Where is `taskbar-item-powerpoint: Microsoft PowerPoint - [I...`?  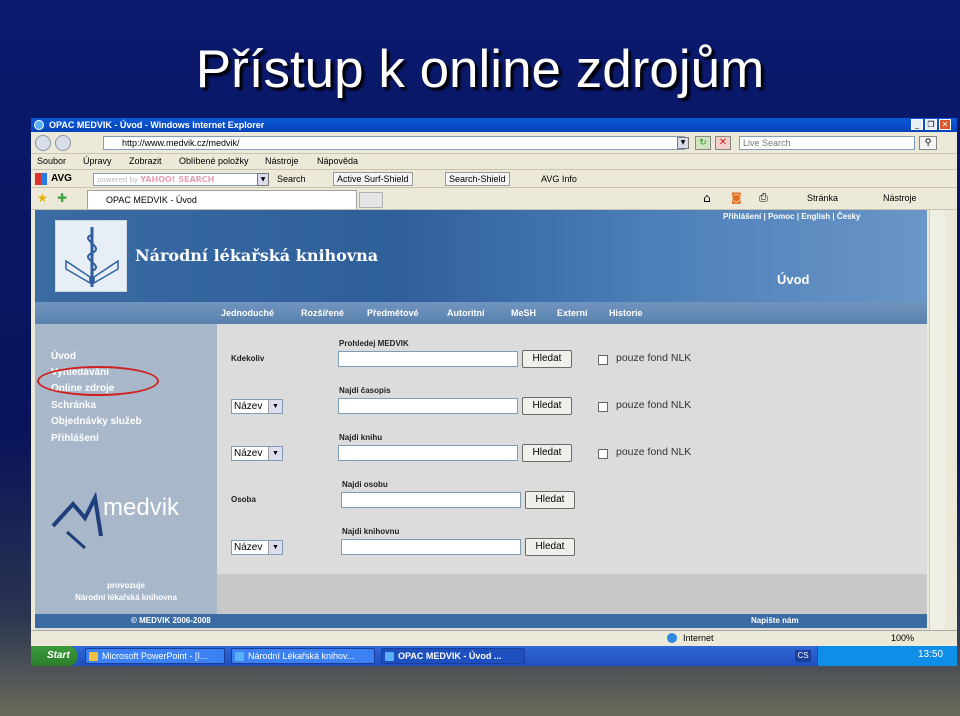
taskbar-item-powerpoint: Microsoft PowerPoint - [I... is located at coordinates (155, 656).